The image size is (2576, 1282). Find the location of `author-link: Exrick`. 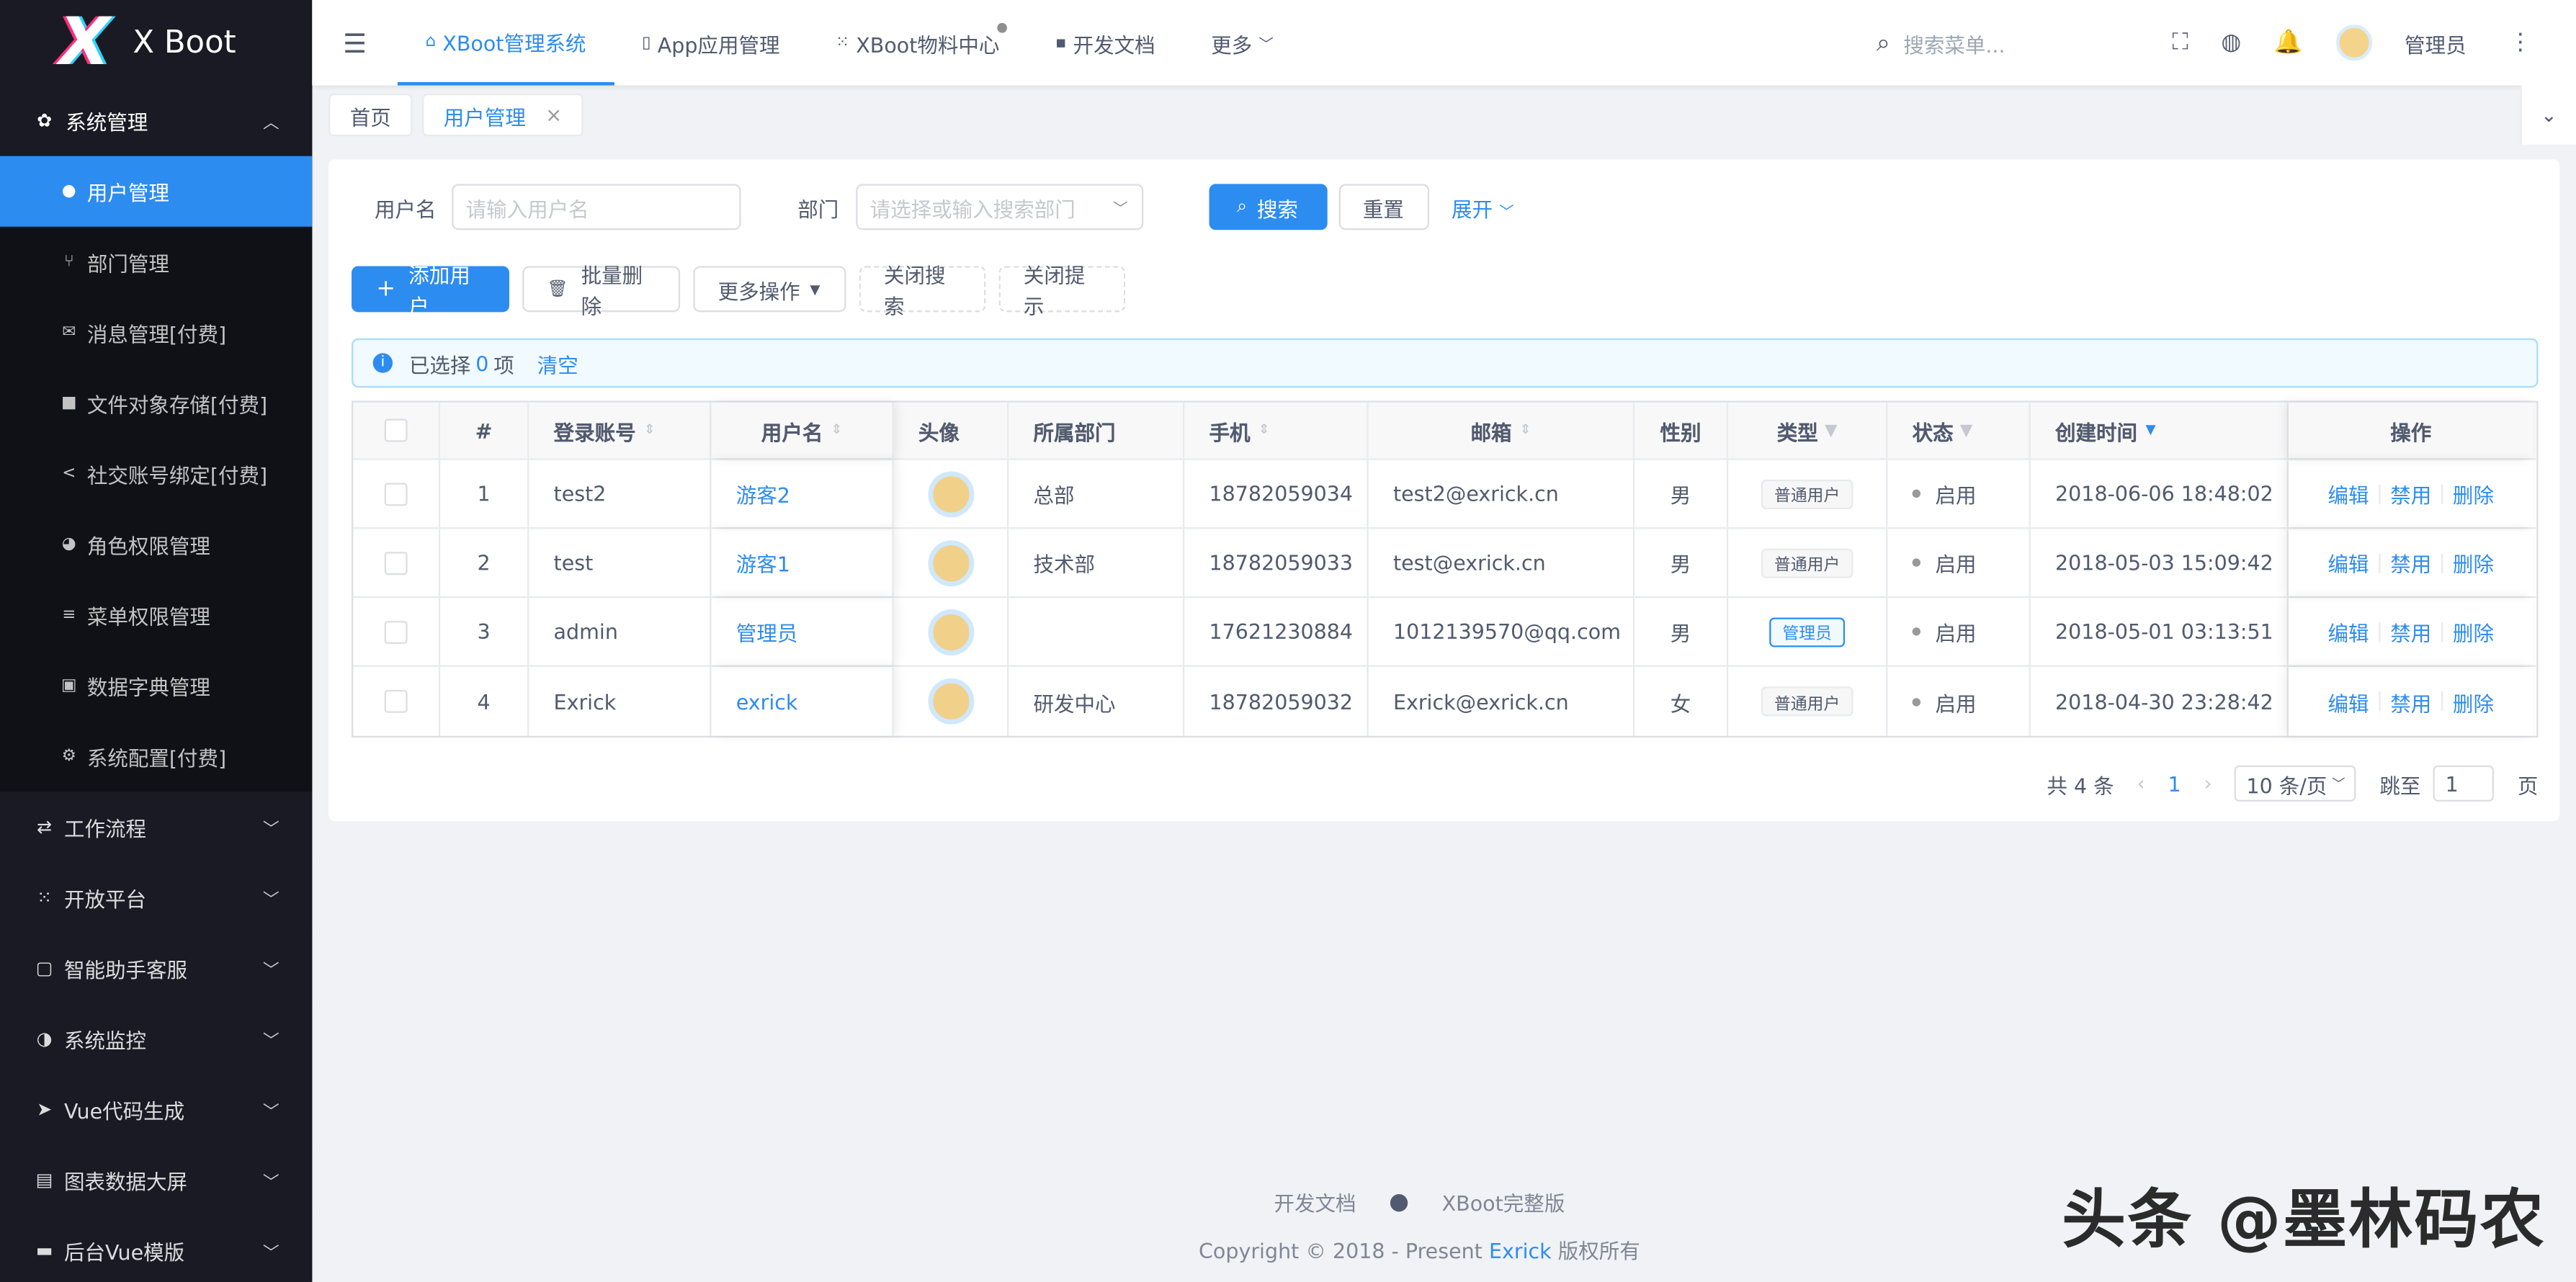

author-link: Exrick is located at coordinates (1521, 1251).